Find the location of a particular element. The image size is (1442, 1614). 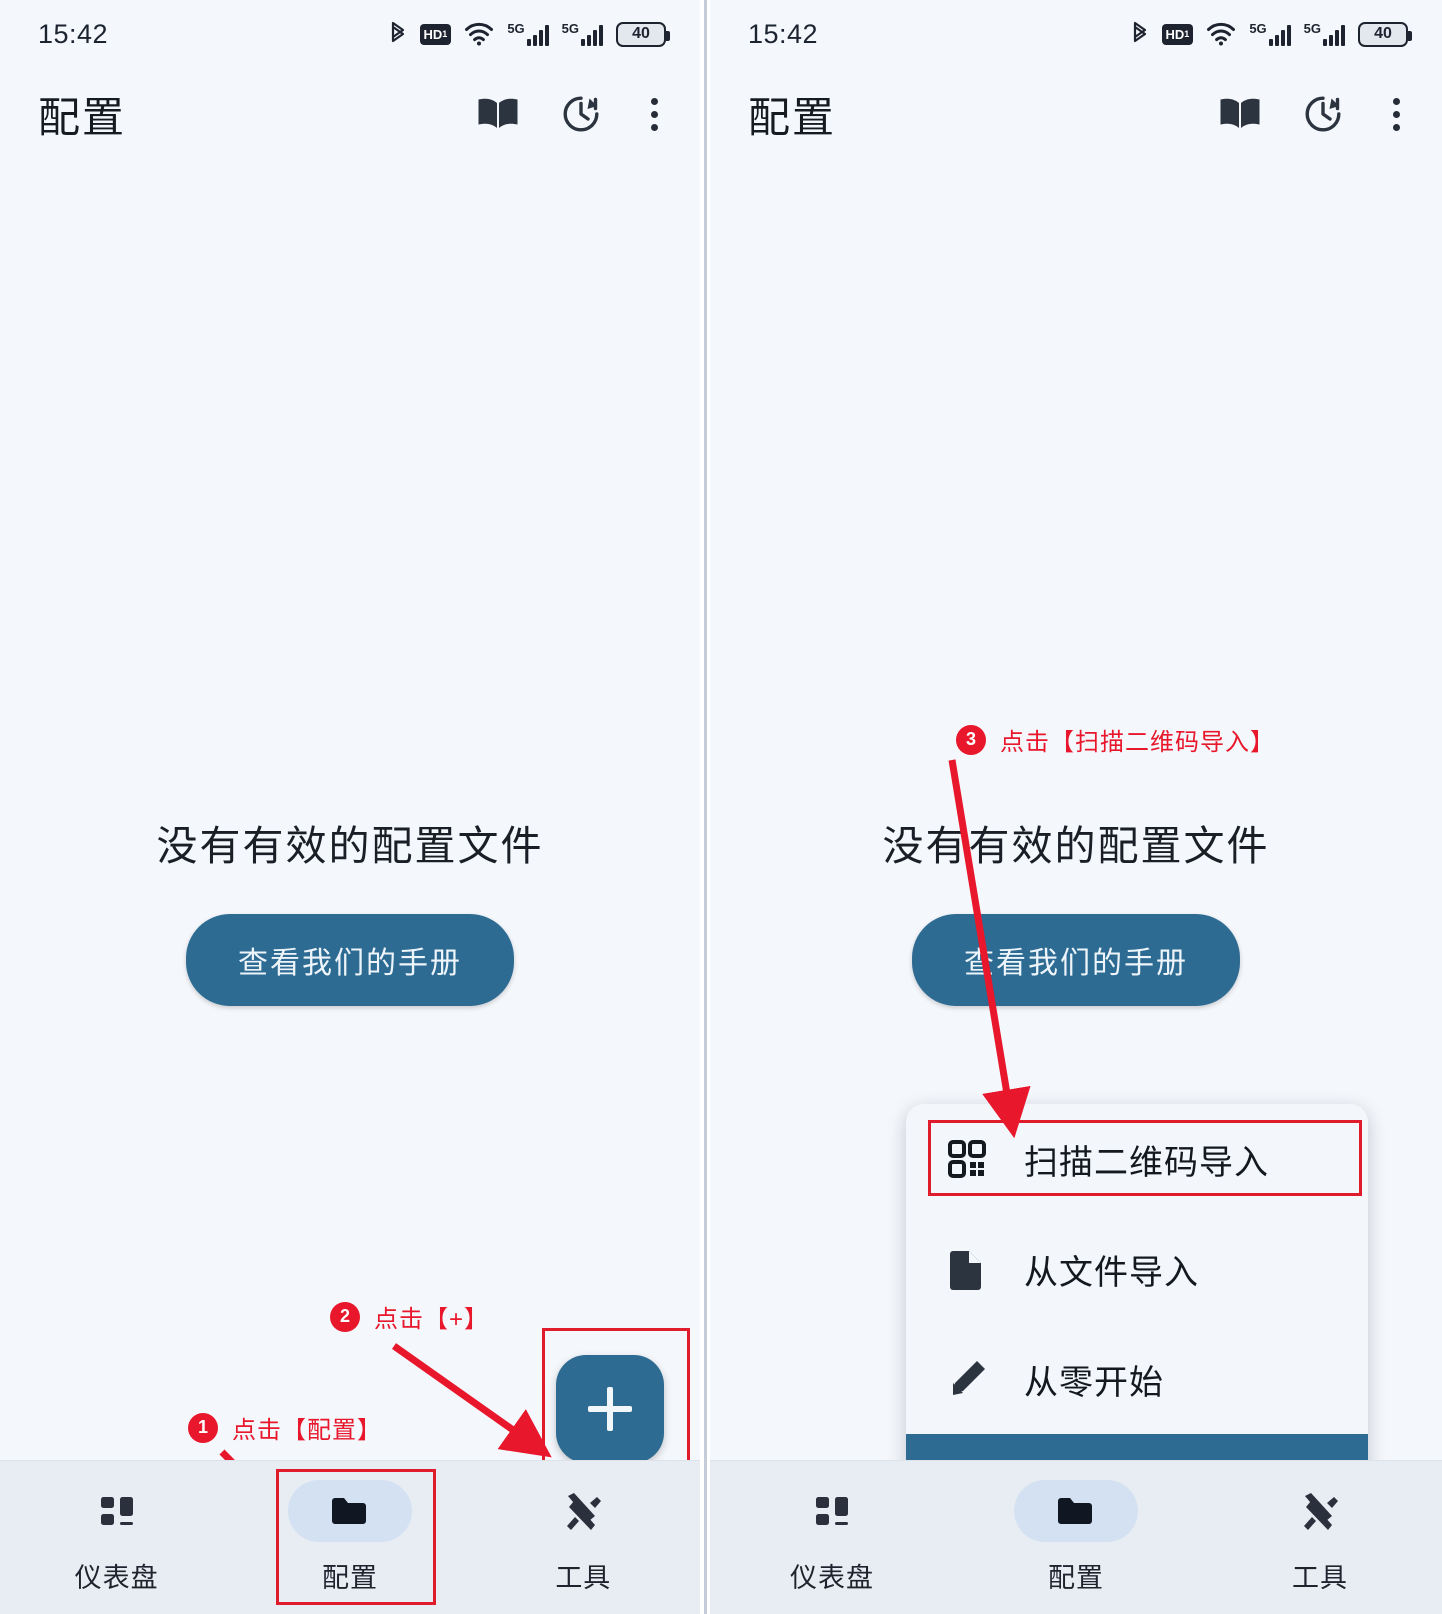

annotation-3-text: 点击【扫描二维码导入】 is located at coordinates (1137, 742).